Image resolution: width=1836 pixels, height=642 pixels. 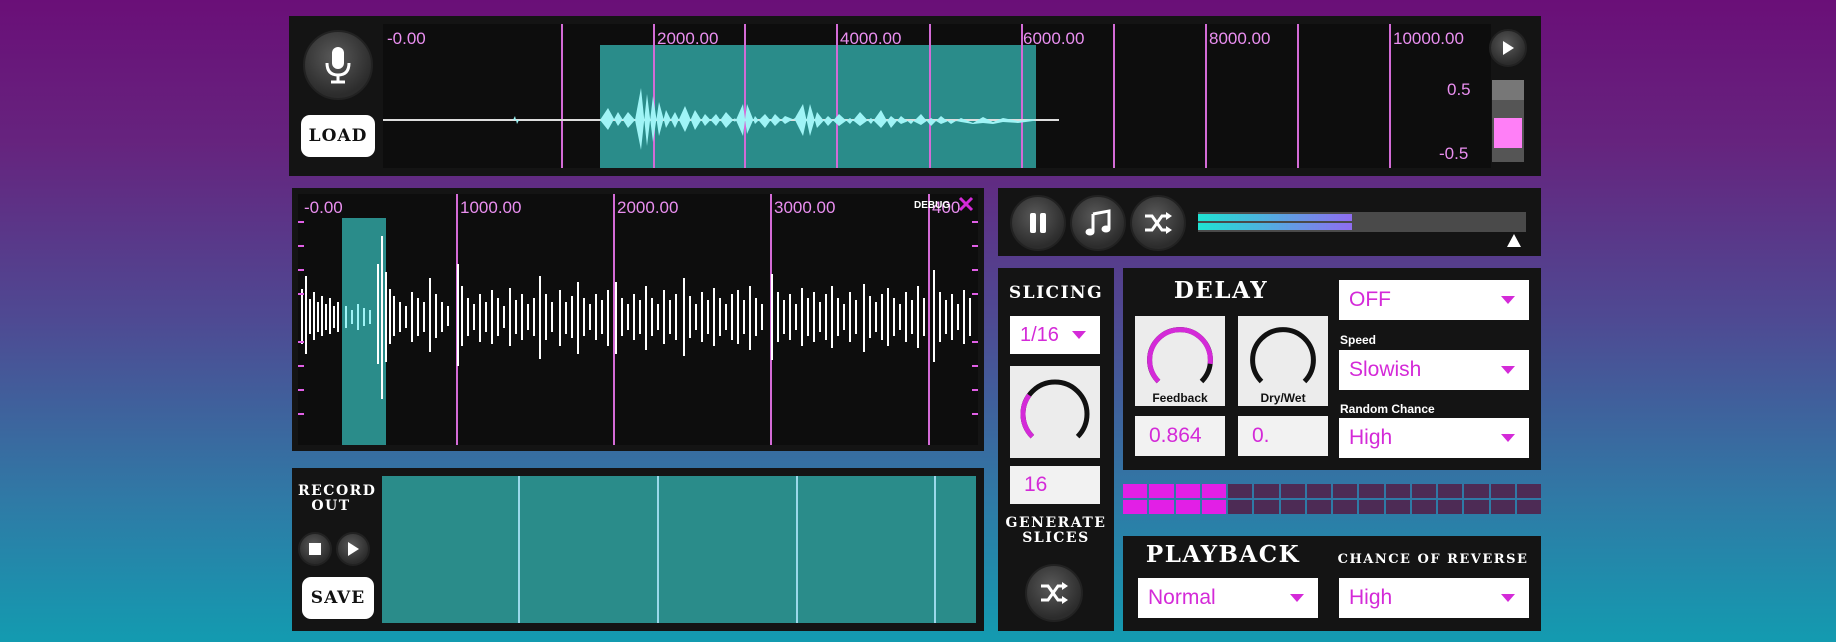 I want to click on gain-slider, so click(x=1508, y=121).